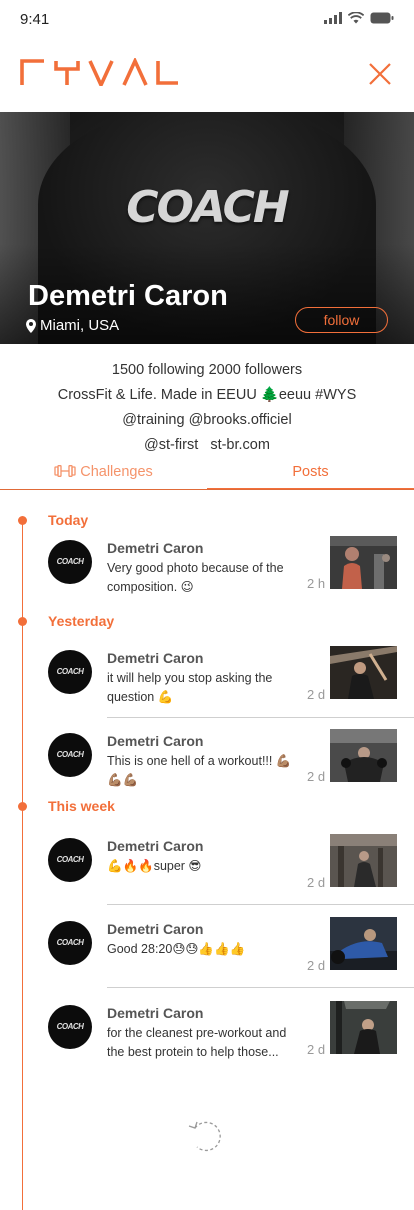 The height and width of the screenshot is (1210, 414). Describe the element at coordinates (128, 296) in the screenshot. I see `profile-name: Demetri Caron` at that location.